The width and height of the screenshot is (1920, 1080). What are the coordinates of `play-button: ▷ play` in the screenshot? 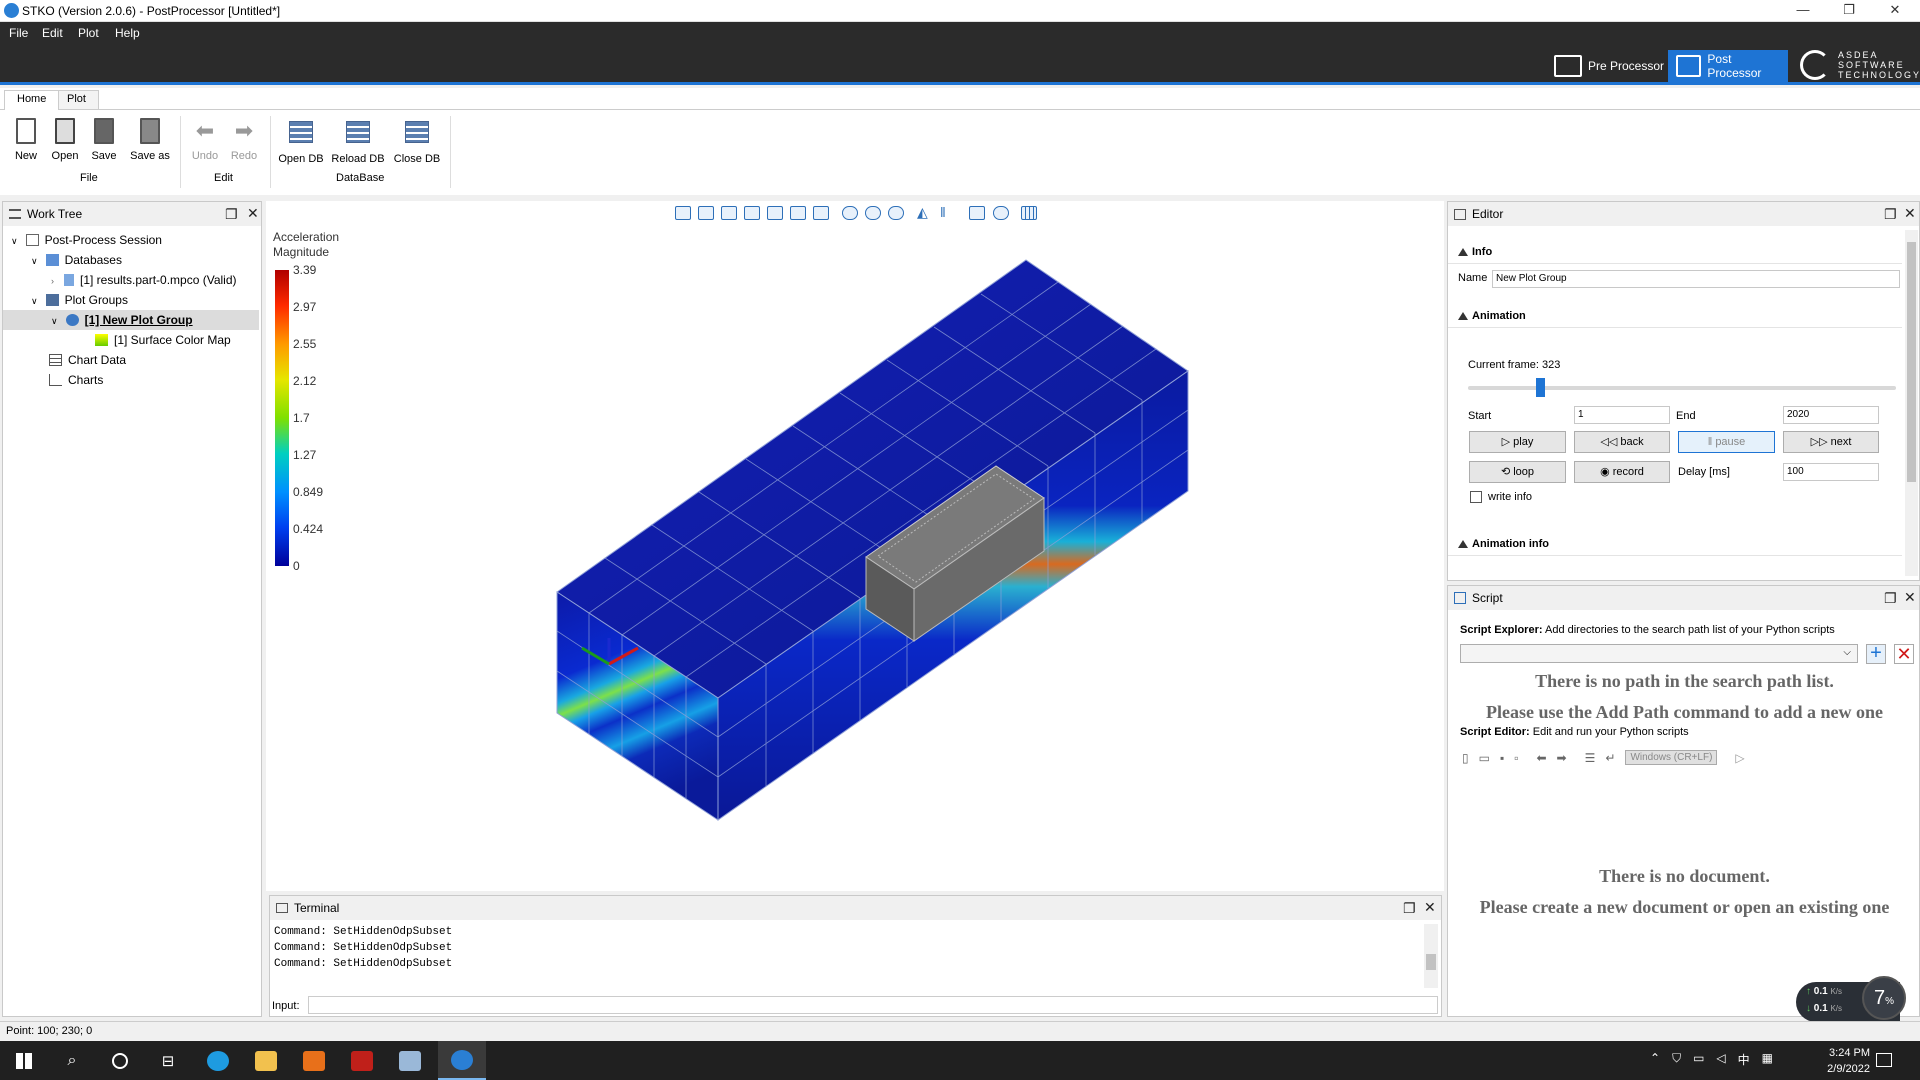 It's located at (1517, 442).